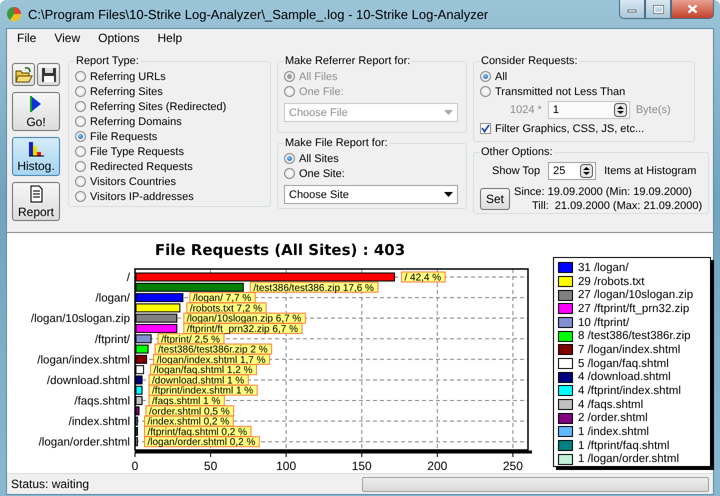 The image size is (720, 496). What do you see at coordinates (211, 360) in the screenshot?
I see `value-label: /logan/index.shtml 1,7 %` at bounding box center [211, 360].